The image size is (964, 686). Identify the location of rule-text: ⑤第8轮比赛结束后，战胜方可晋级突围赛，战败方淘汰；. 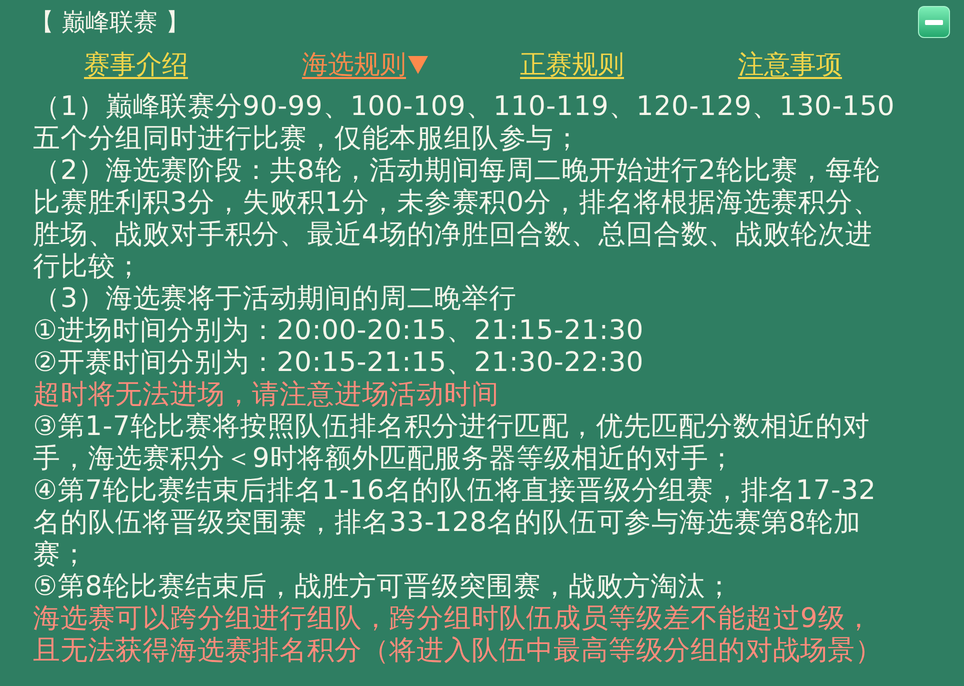
(383, 587).